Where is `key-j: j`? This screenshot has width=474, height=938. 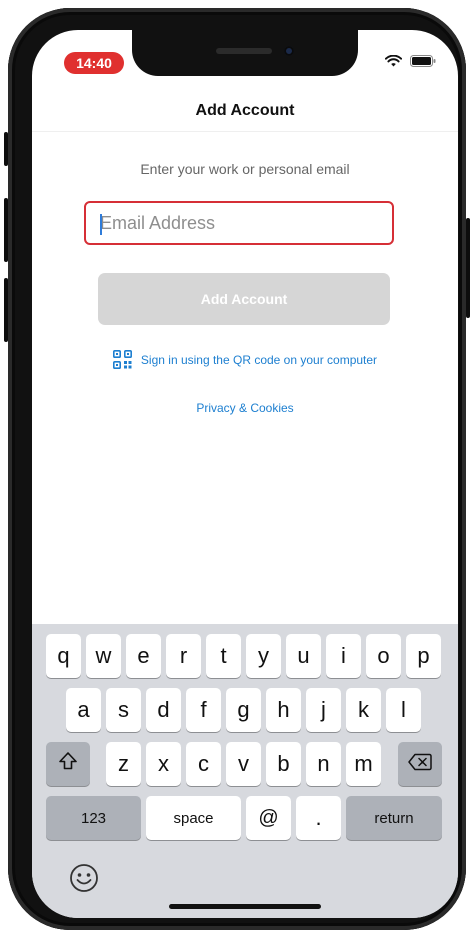
key-j: j is located at coordinates (323, 710).